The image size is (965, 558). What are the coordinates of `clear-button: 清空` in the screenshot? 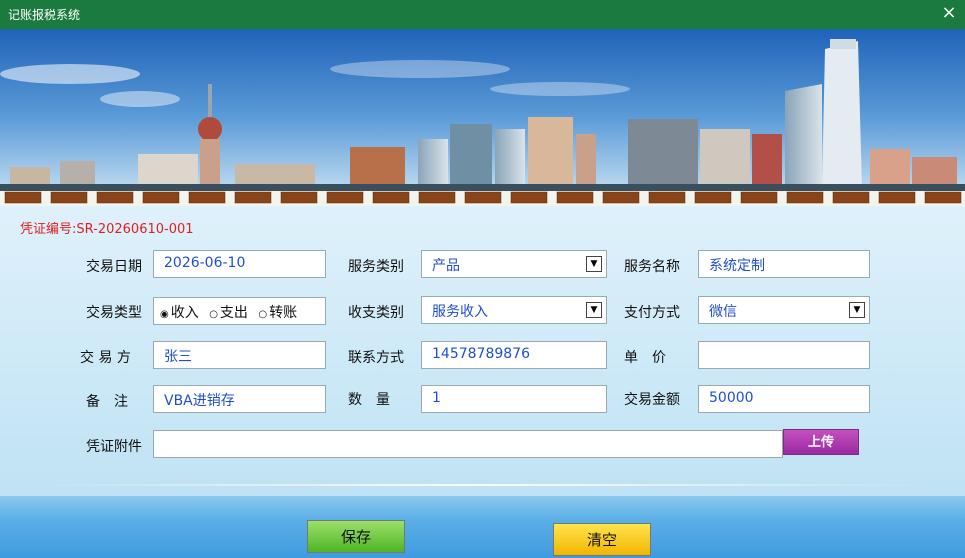 It's located at (602, 539).